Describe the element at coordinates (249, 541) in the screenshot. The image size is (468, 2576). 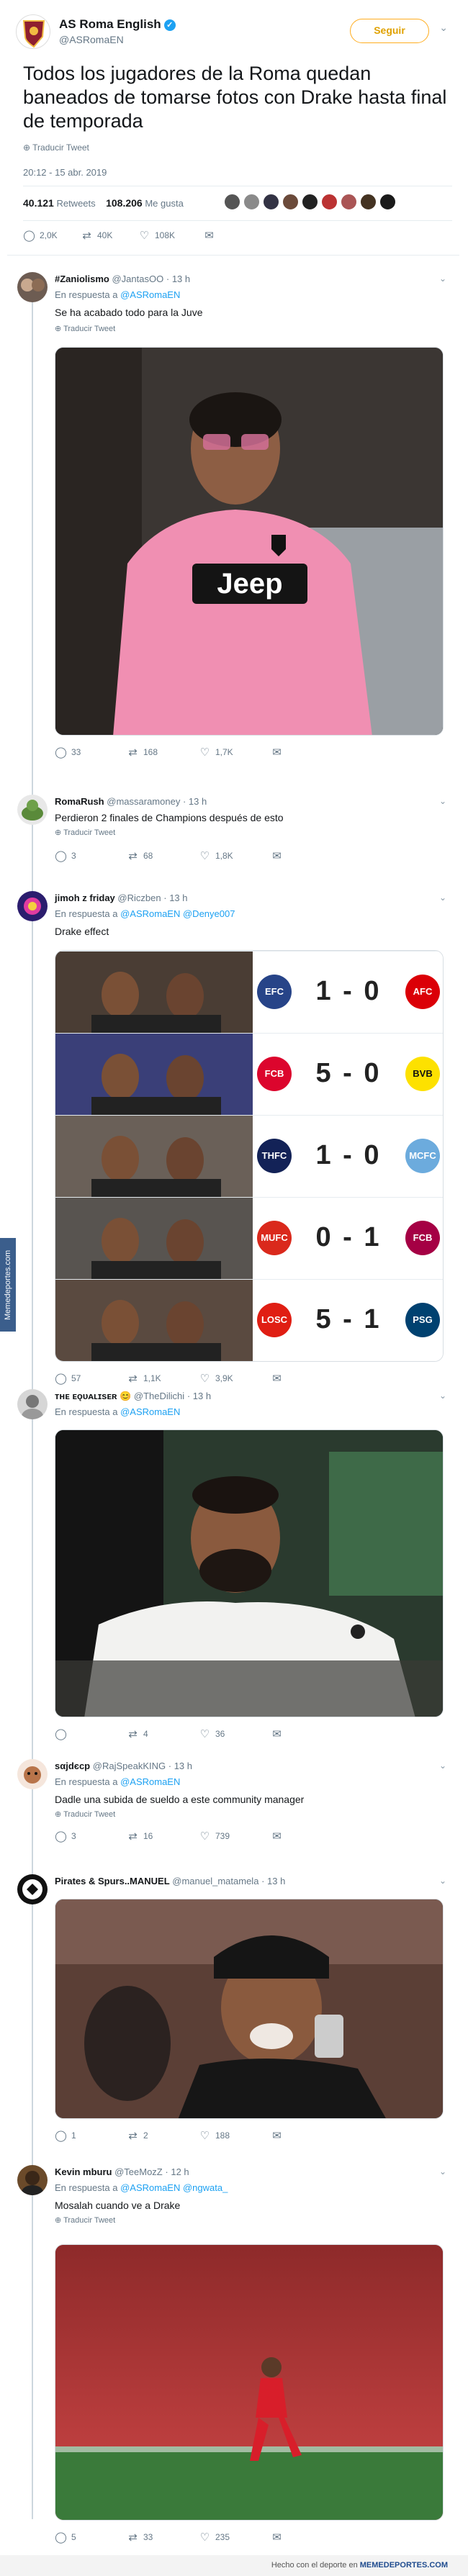
I see `tweet-image: Jeep` at that location.